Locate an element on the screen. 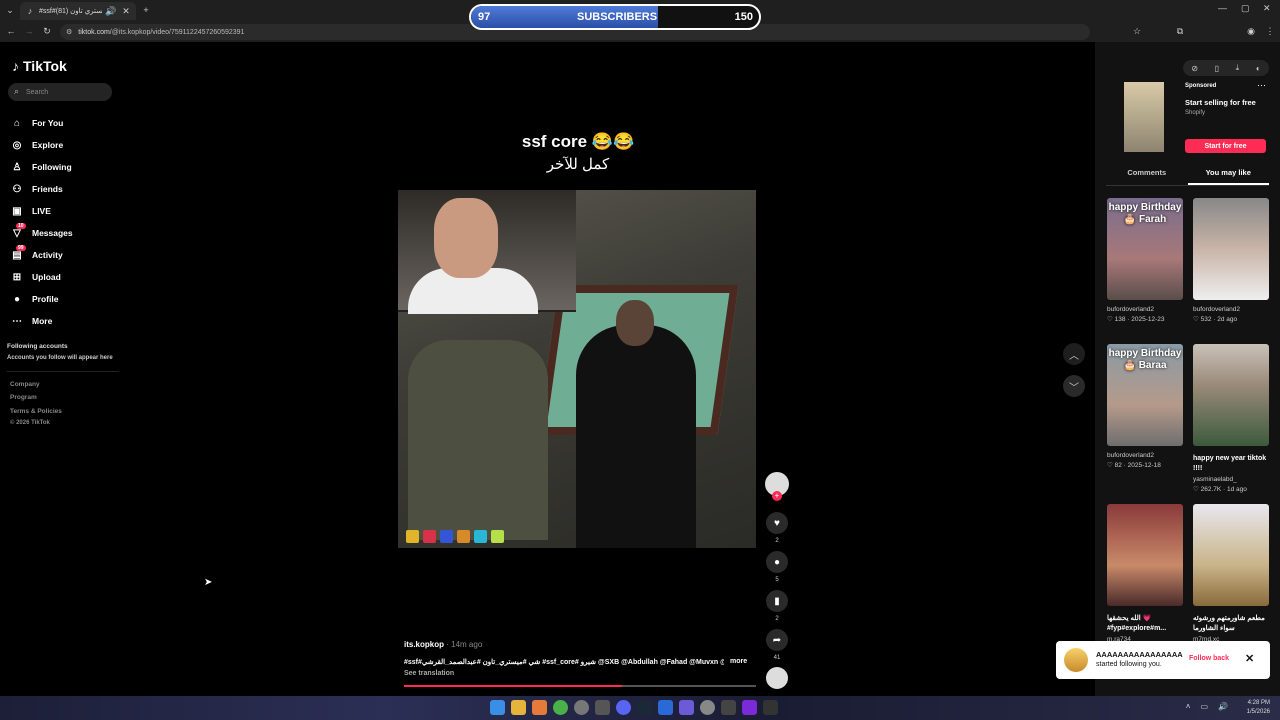 The image size is (1280, 720). network-icon: ▭ is located at coordinates (1204, 706).